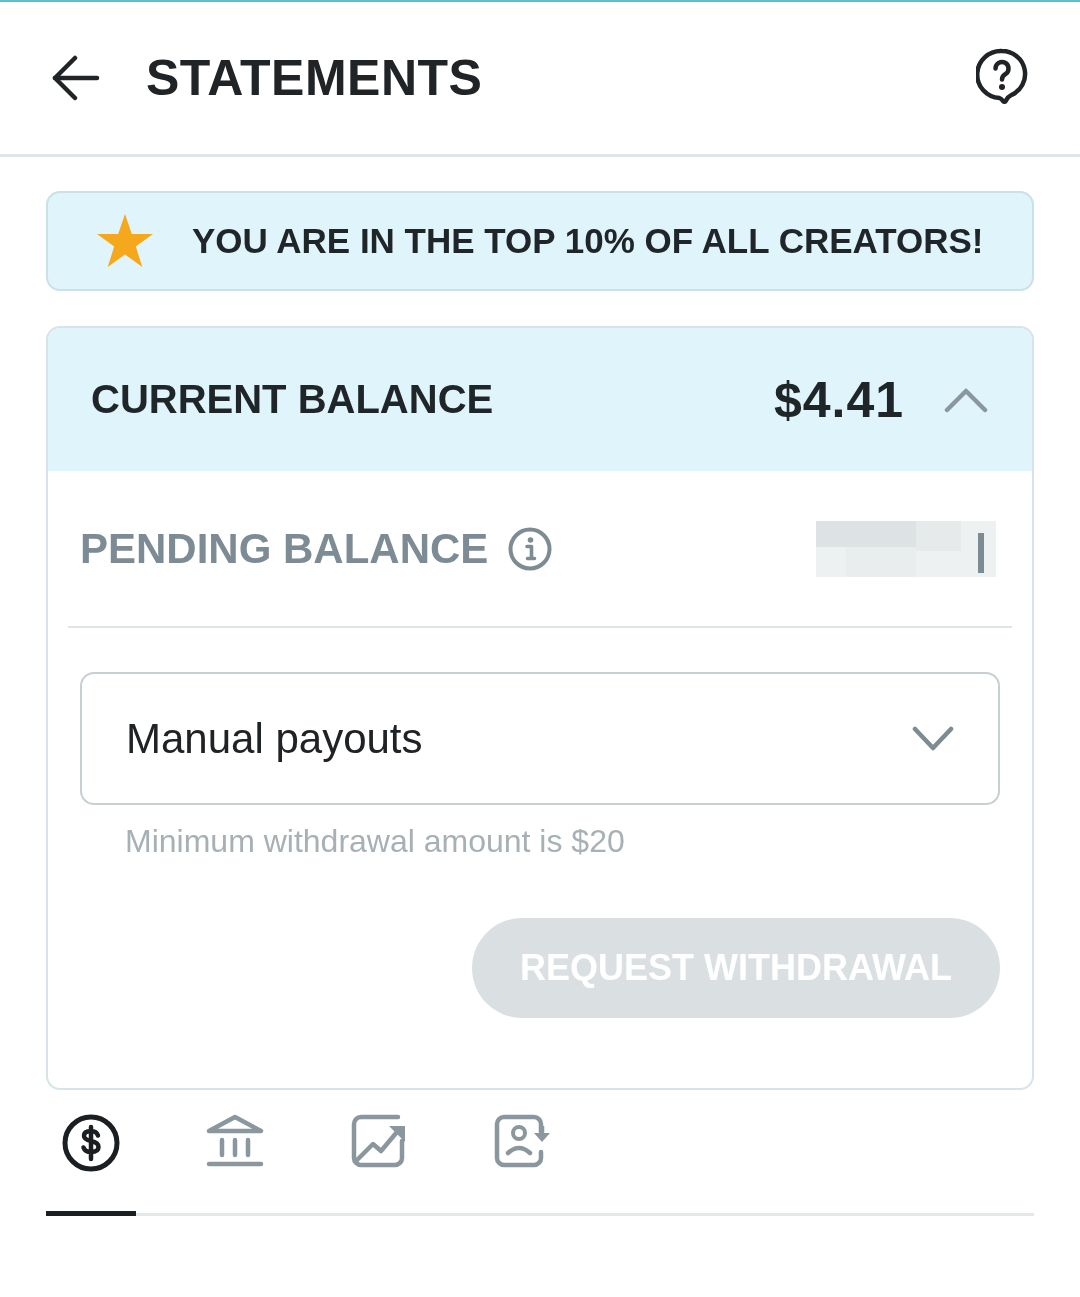 This screenshot has height=1297, width=1080. Describe the element at coordinates (293, 399) in the screenshot. I see `balance-title: CURRENT BALANCE` at that location.